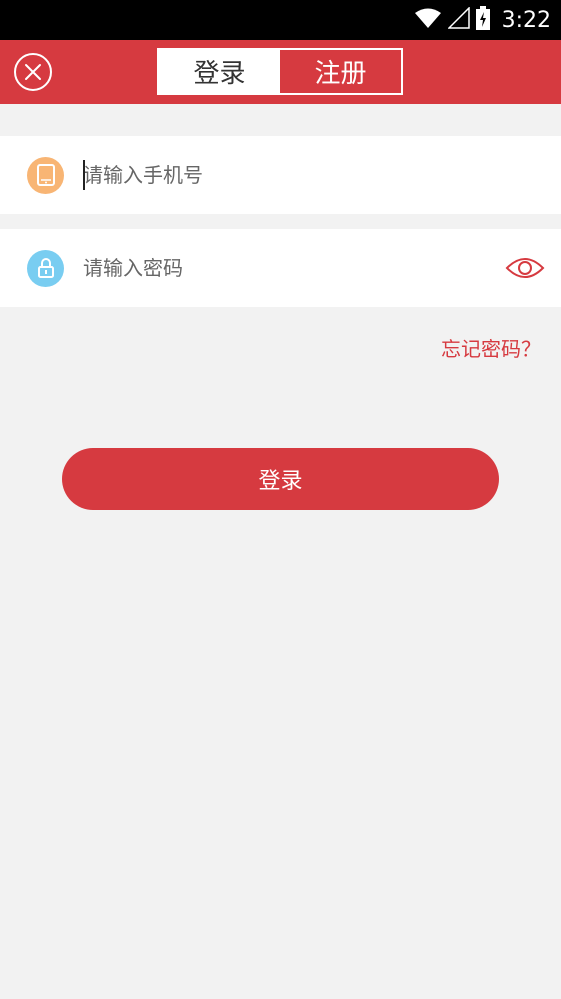 The image size is (561, 999). What do you see at coordinates (340, 71) in the screenshot?
I see `tab-register: 注册` at bounding box center [340, 71].